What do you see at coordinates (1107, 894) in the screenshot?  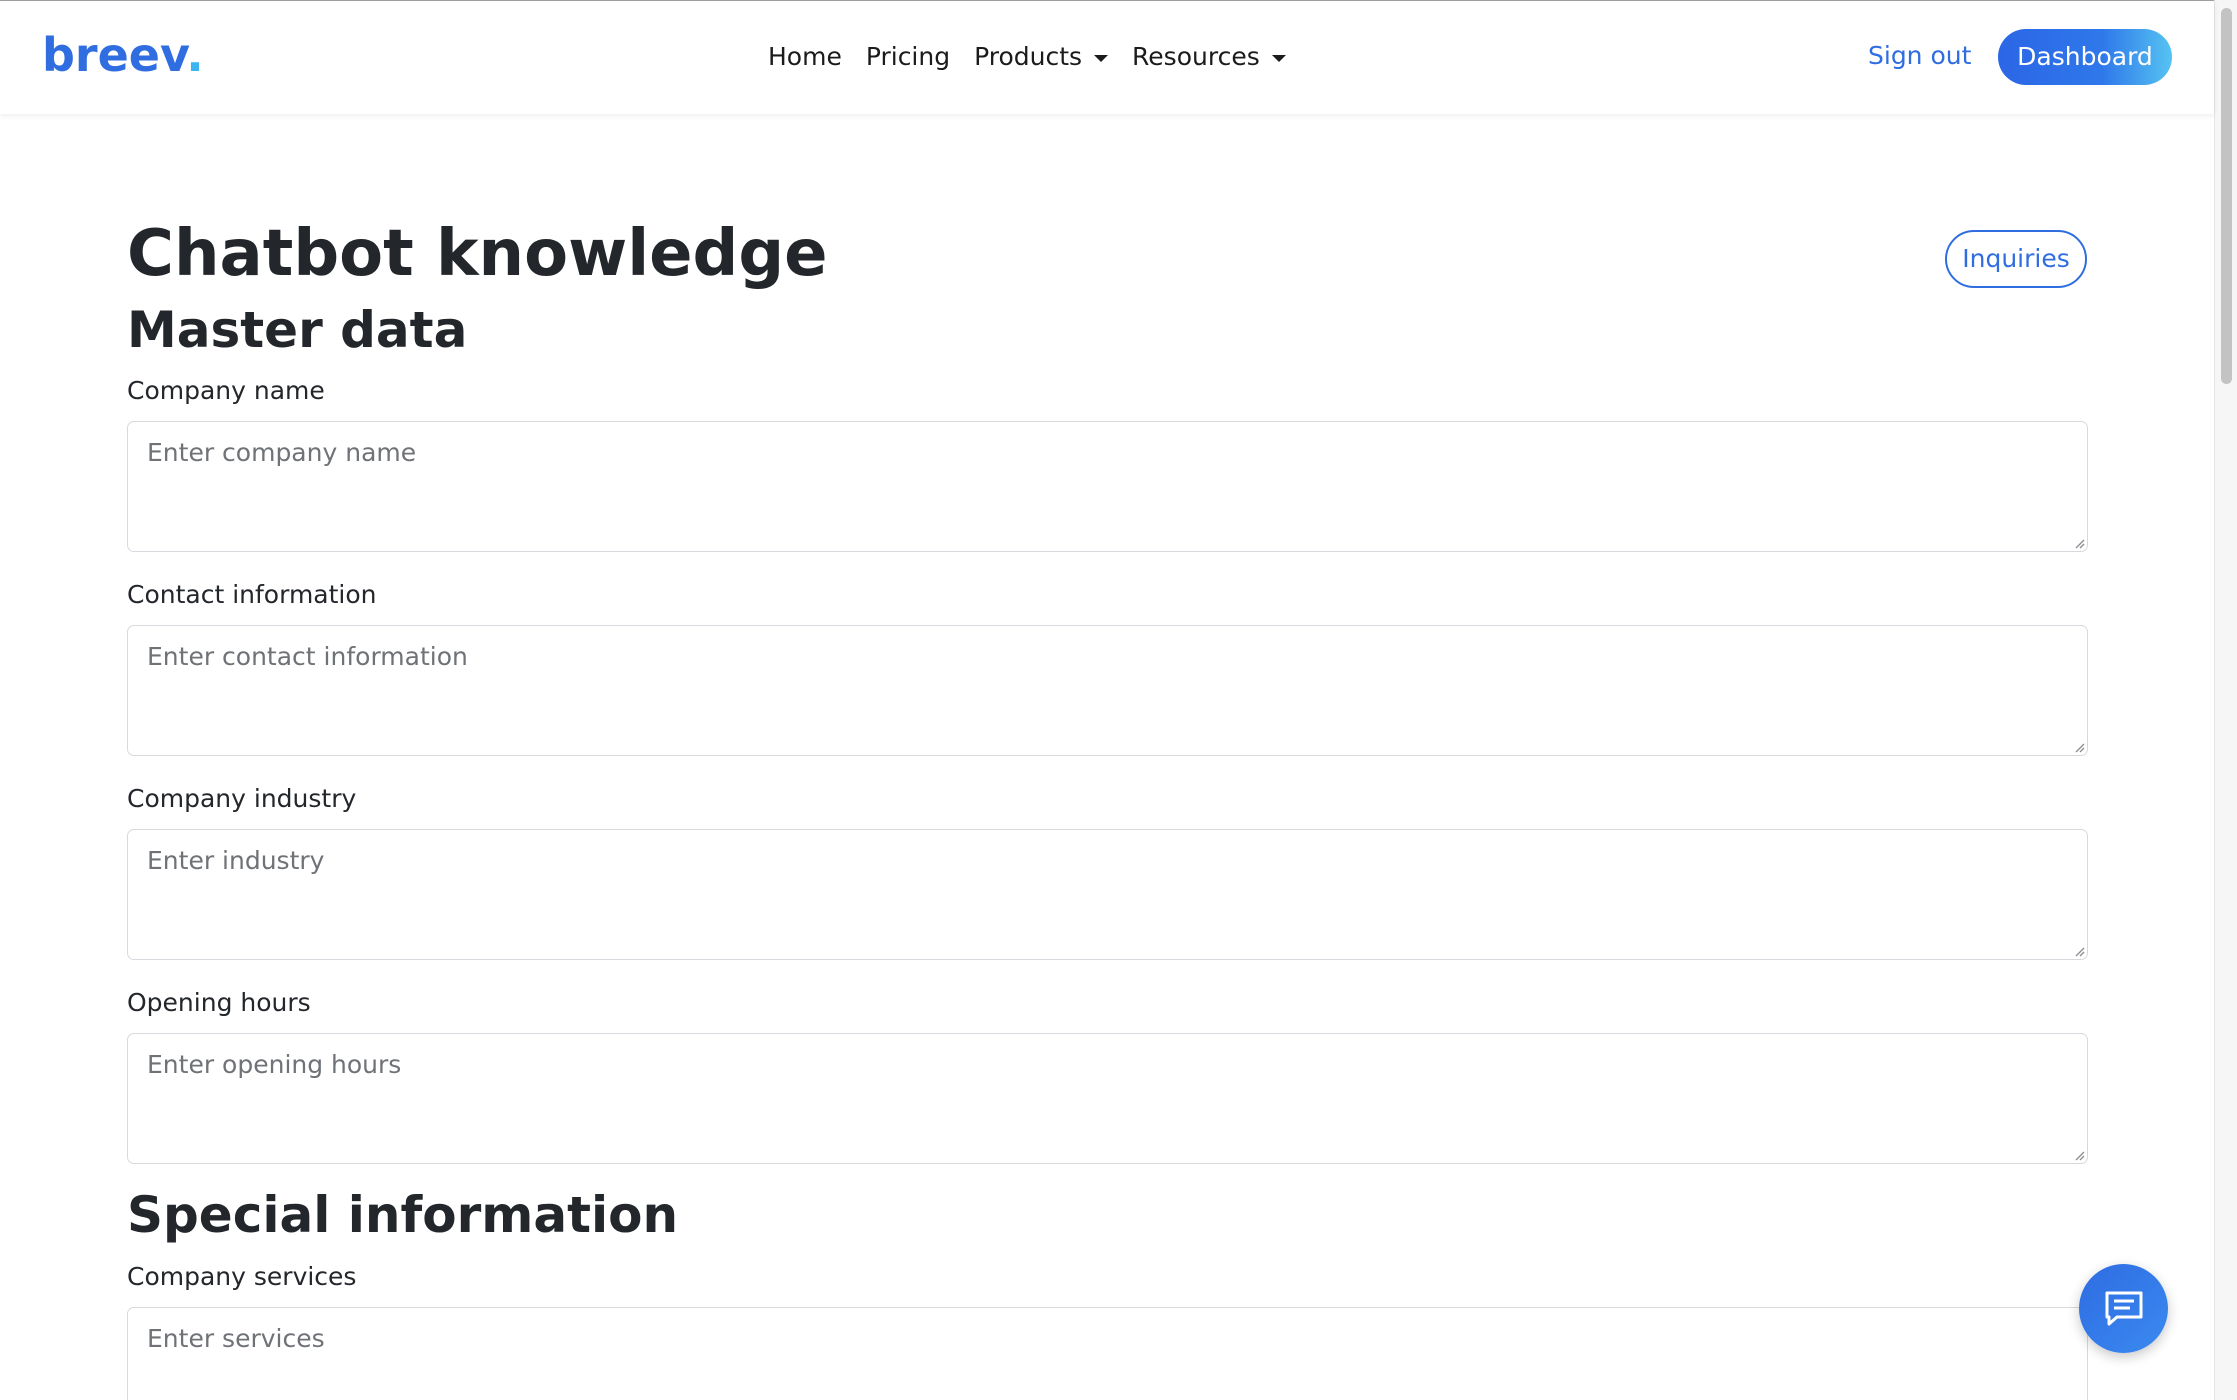 I see `company-industry-textarea: Enter industry` at bounding box center [1107, 894].